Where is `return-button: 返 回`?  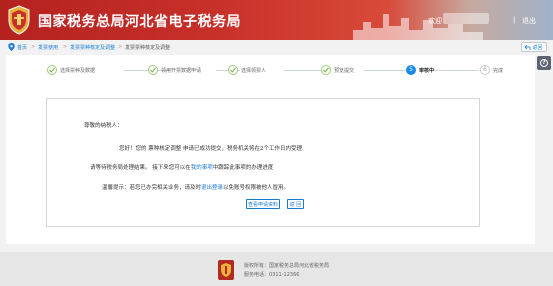 return-button: 返 回 is located at coordinates (295, 204).